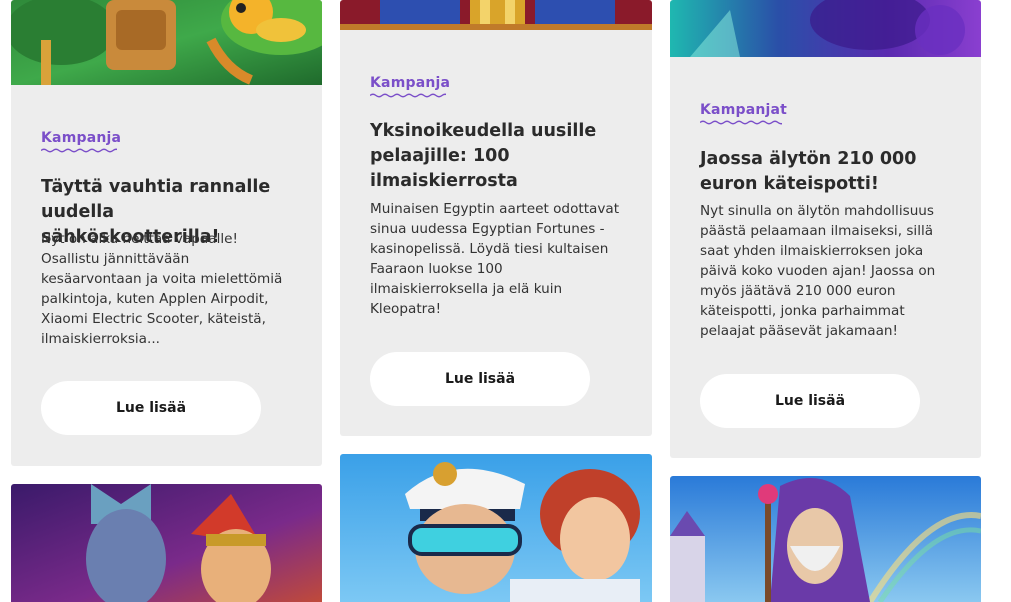  I want to click on promo-image-pilot, so click(496, 528).